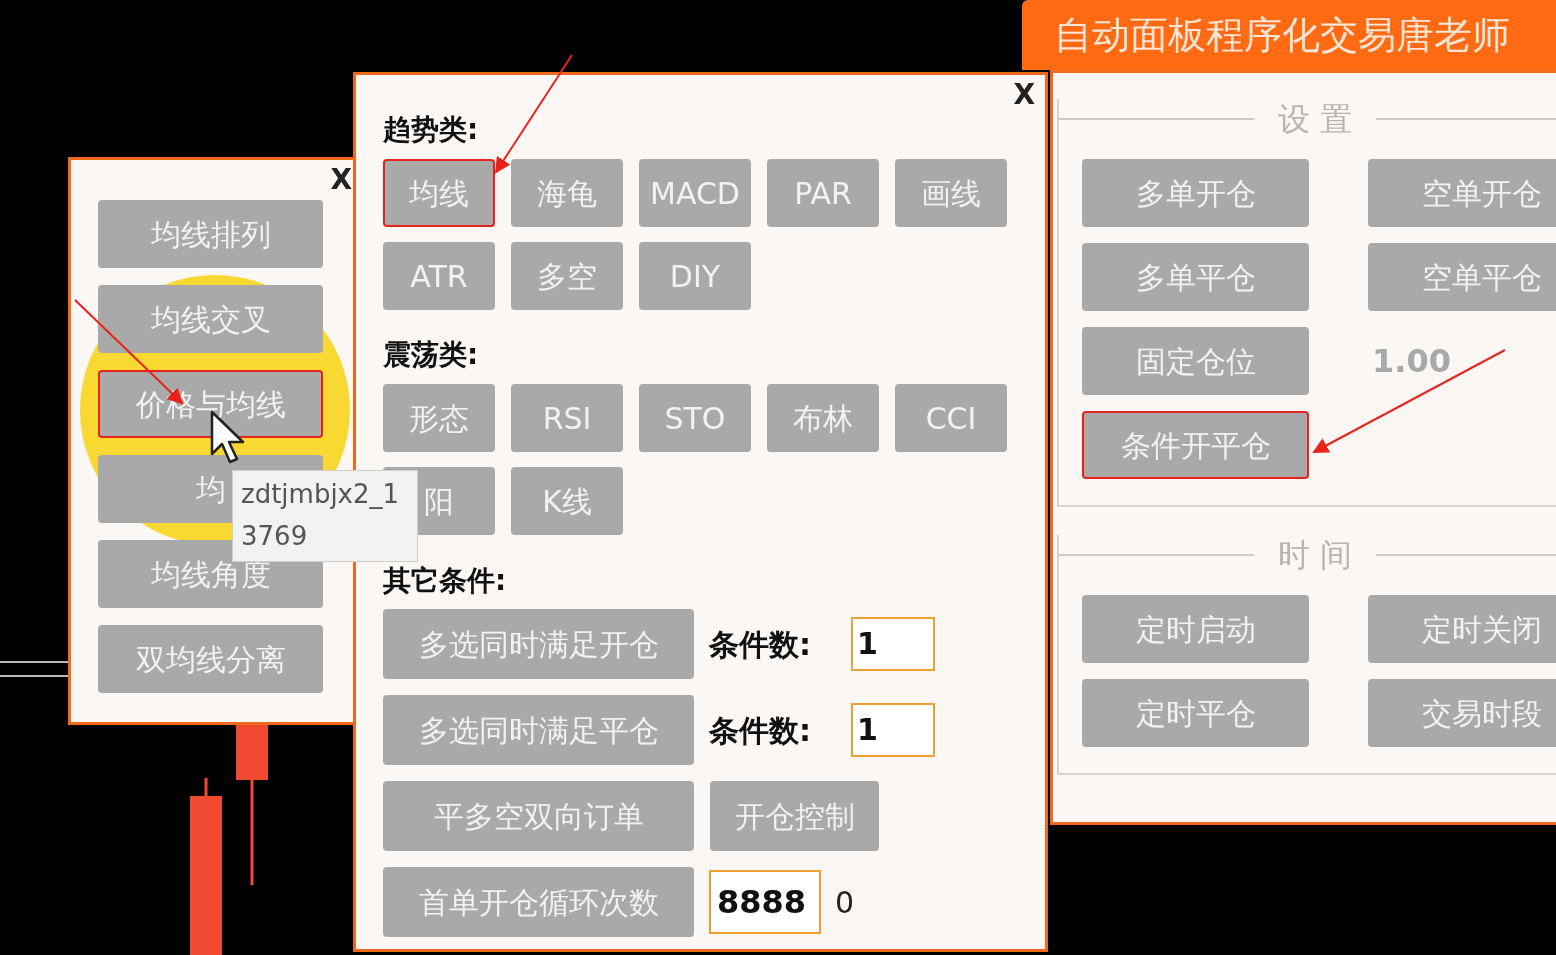  What do you see at coordinates (823, 418) in the screenshot?
I see `panel-button: 布林` at bounding box center [823, 418].